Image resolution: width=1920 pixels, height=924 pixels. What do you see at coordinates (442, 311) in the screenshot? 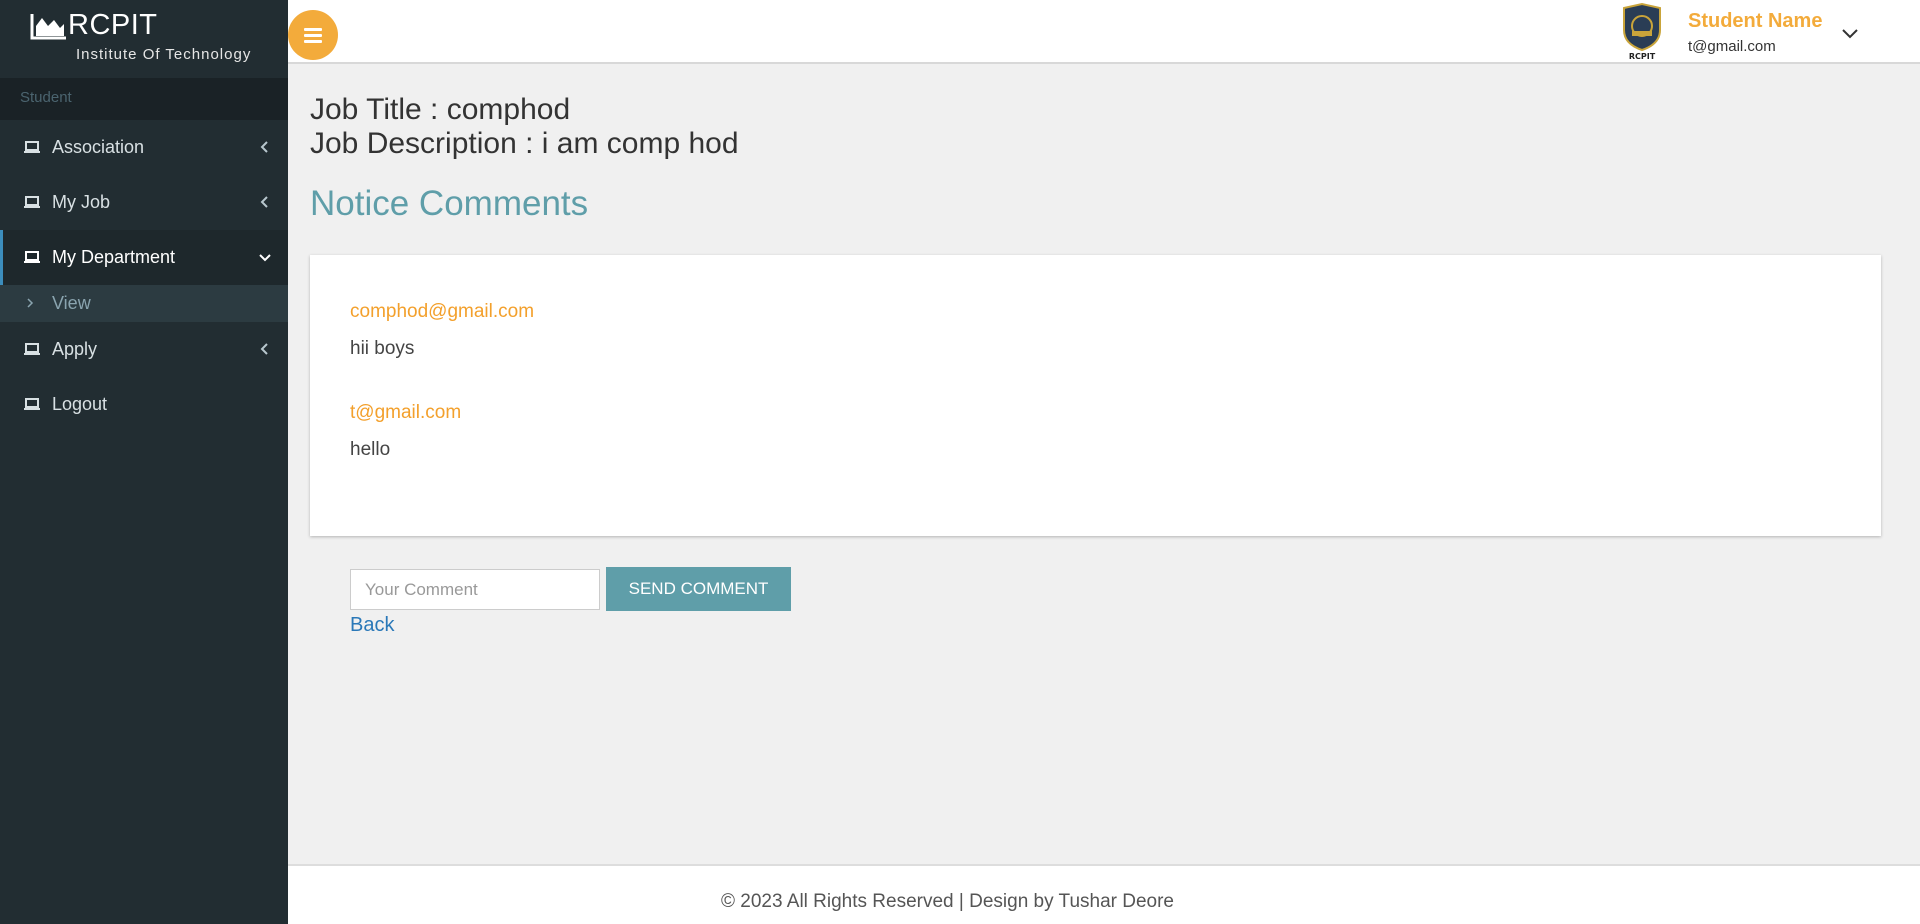
I see `comment-author: comphod@gmail.com` at bounding box center [442, 311].